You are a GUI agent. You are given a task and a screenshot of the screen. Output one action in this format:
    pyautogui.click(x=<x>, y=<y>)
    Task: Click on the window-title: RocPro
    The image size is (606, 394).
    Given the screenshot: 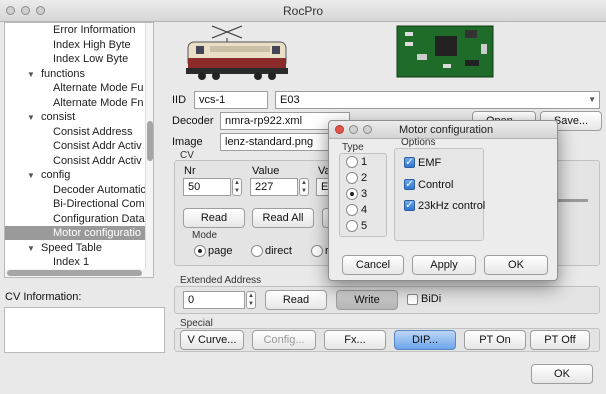 What is the action you would take?
    pyautogui.click(x=302, y=11)
    